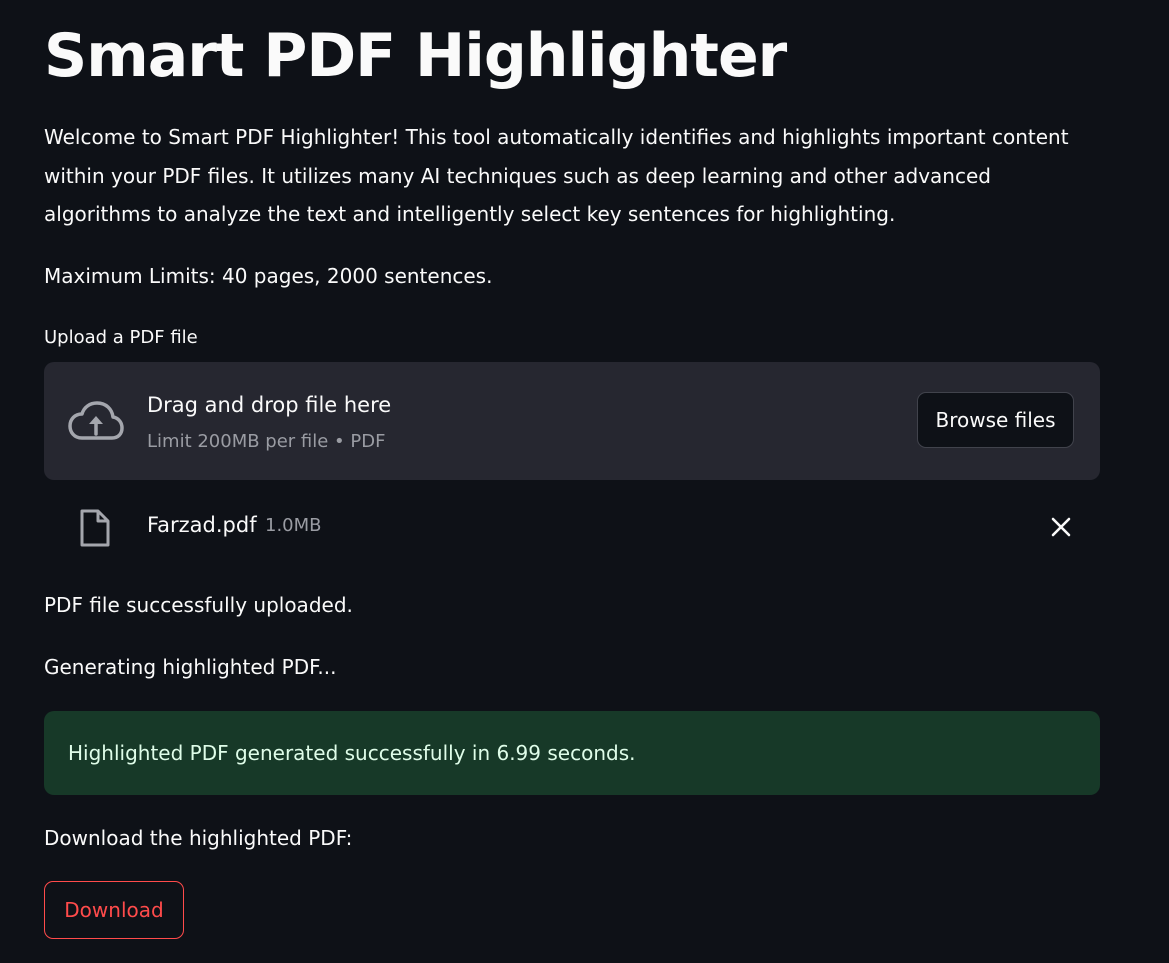  What do you see at coordinates (572, 528) in the screenshot?
I see `uploaded-file-row: Farzad.pdf 1.0MB` at bounding box center [572, 528].